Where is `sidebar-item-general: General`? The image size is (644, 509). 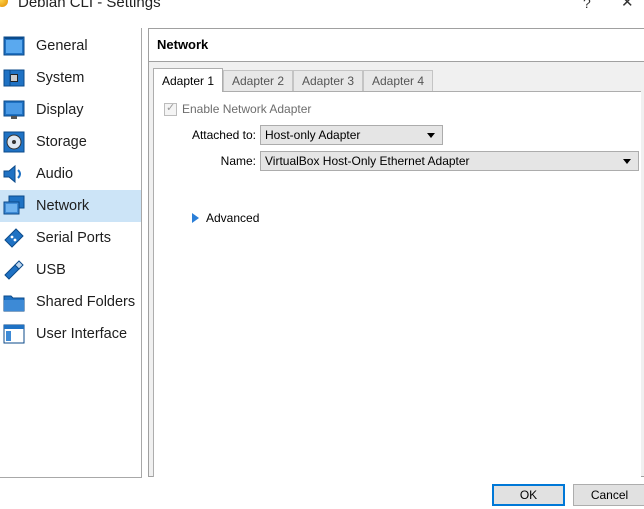 sidebar-item-general: General is located at coordinates (70, 46).